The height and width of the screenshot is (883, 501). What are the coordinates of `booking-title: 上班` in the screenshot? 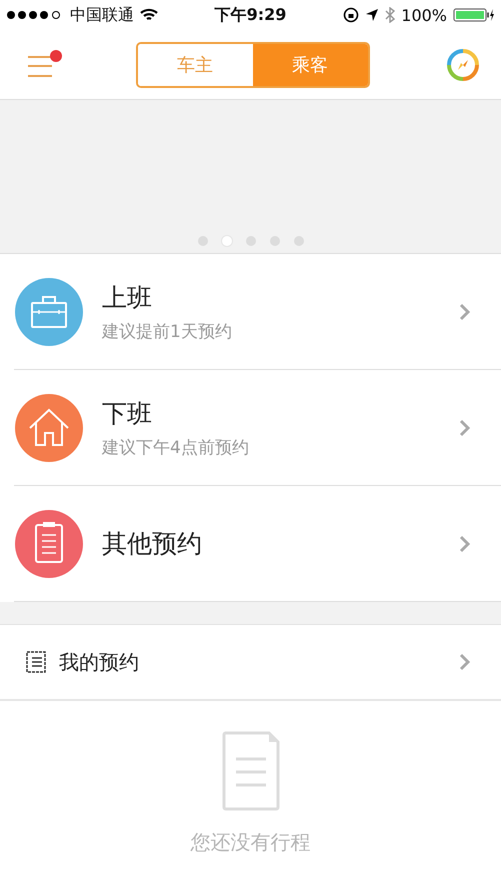 It's located at (271, 297).